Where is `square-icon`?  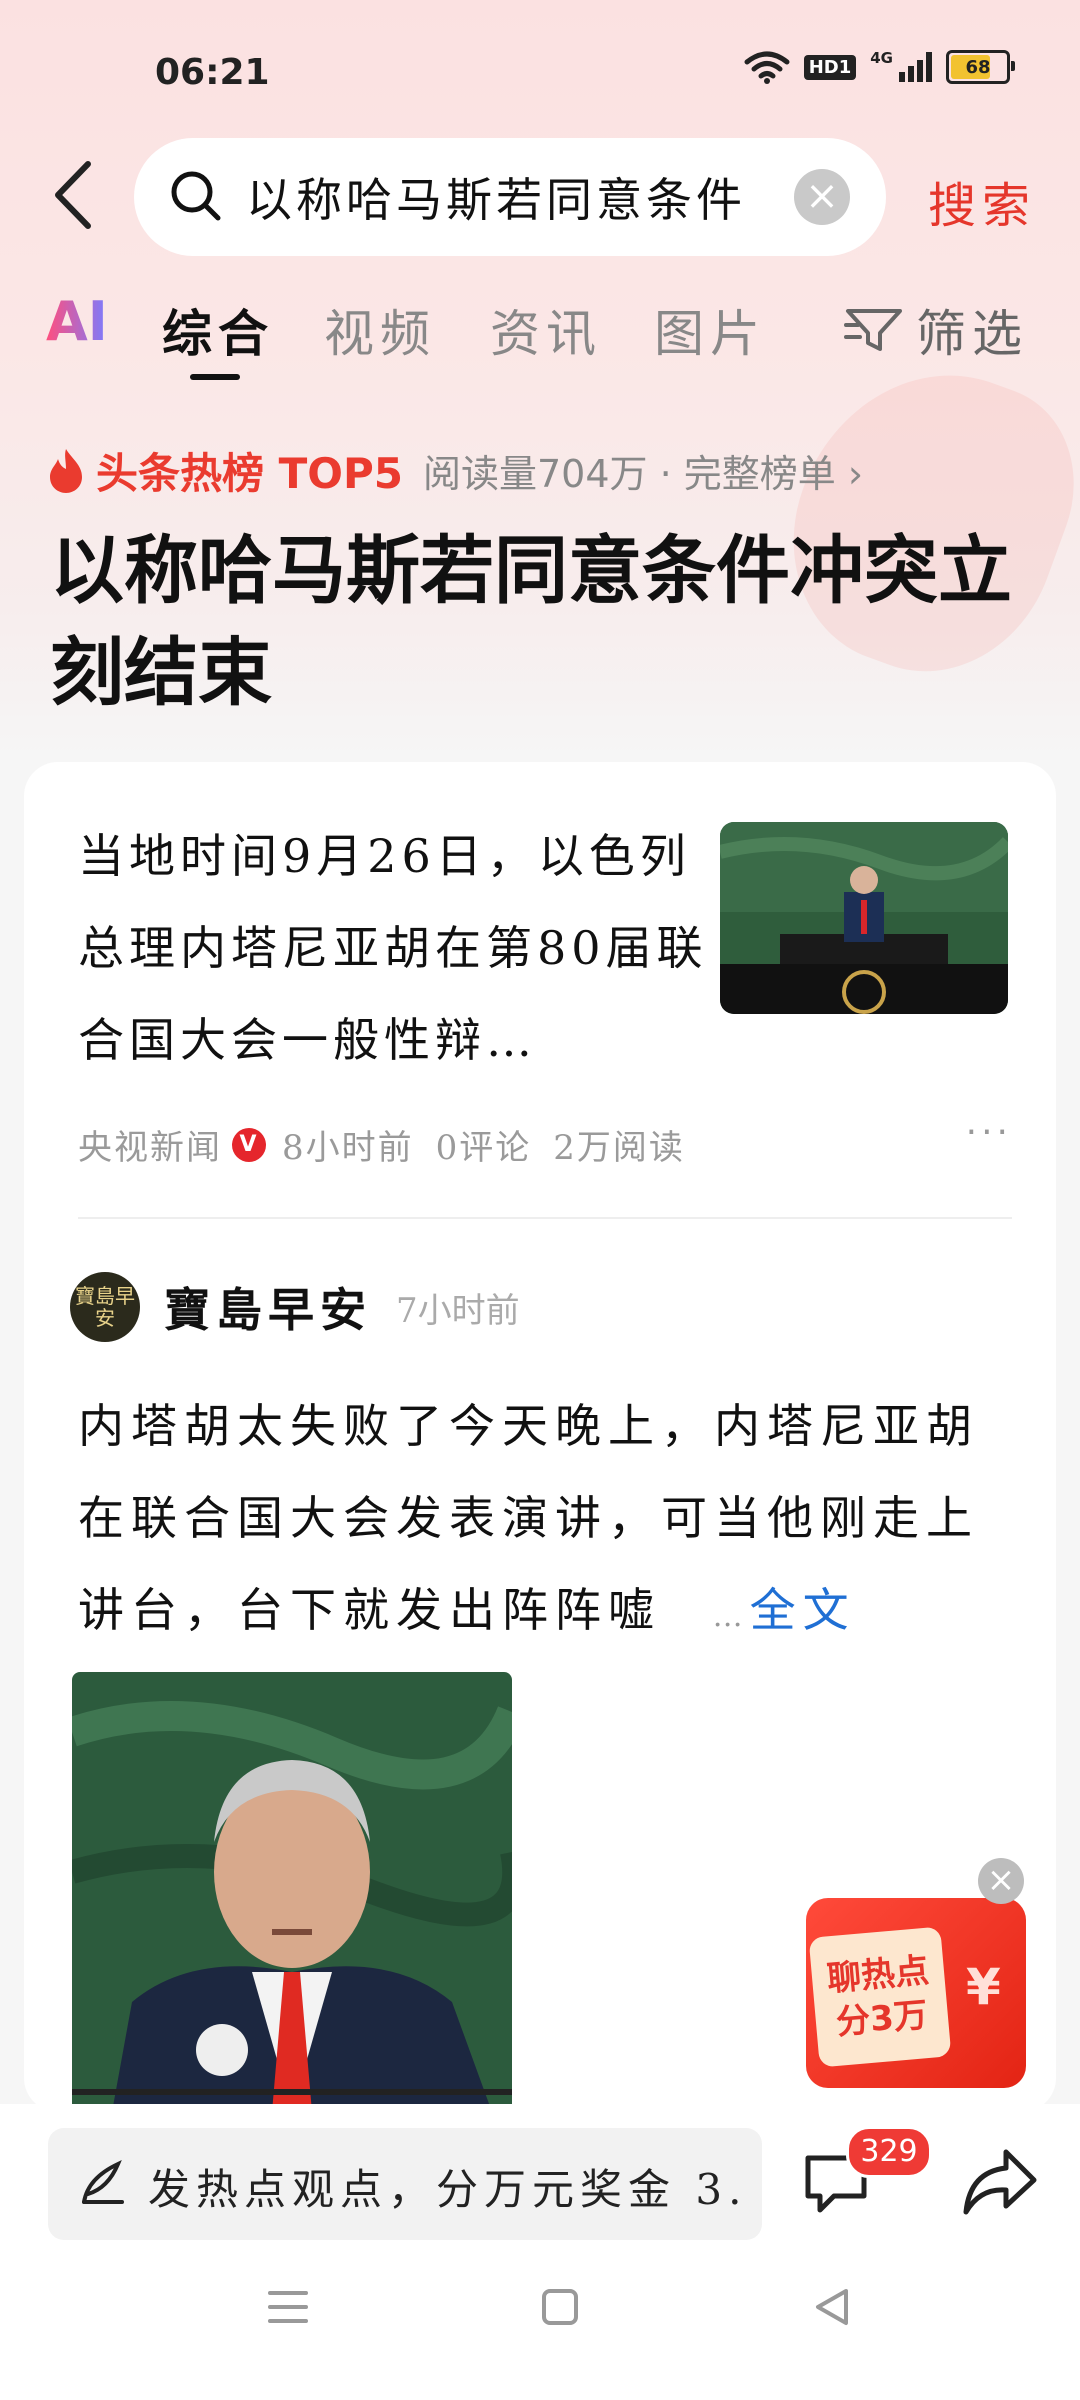
square-icon is located at coordinates (560, 2307).